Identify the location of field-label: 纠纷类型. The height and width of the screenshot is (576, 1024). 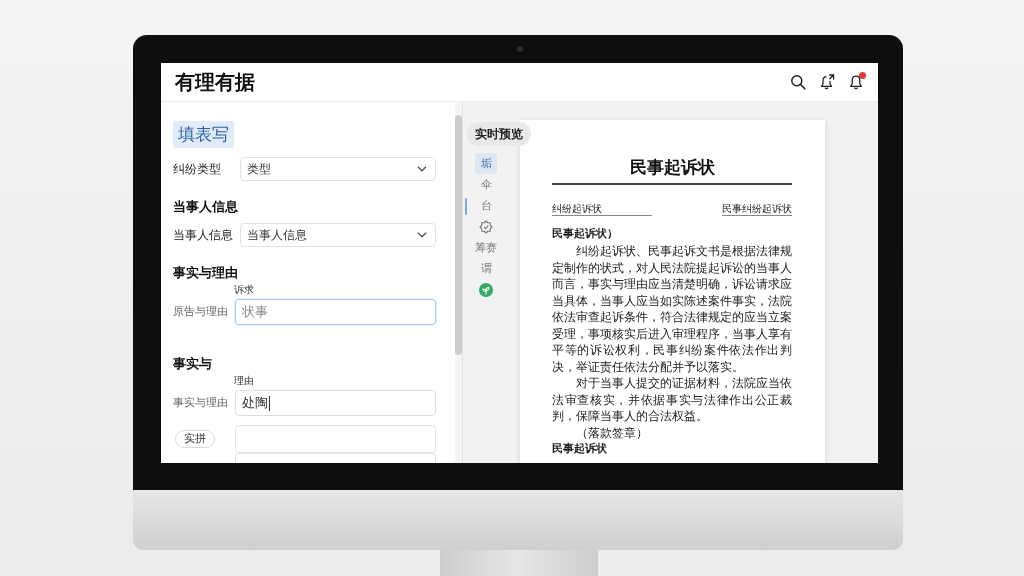
(197, 169).